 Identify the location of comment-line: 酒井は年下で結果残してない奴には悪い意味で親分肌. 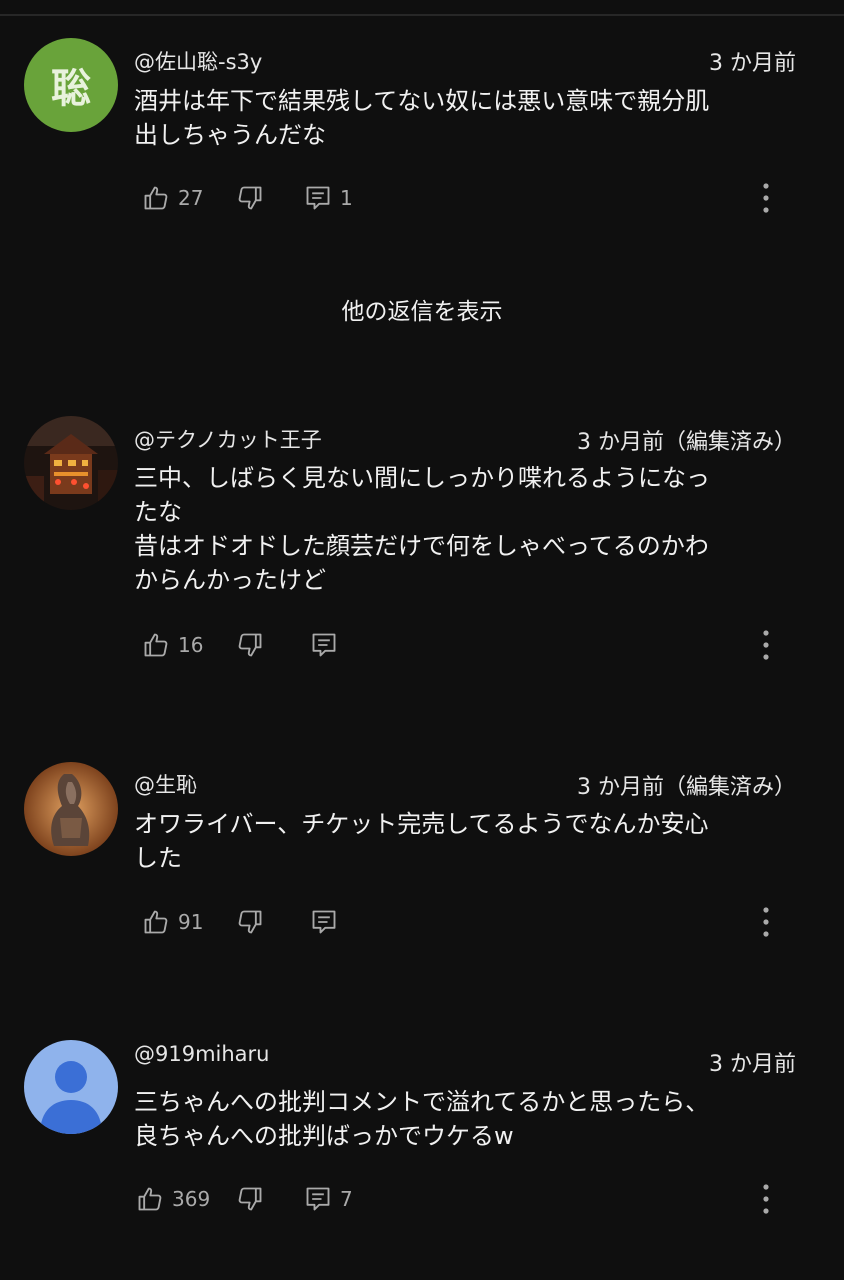
(422, 101).